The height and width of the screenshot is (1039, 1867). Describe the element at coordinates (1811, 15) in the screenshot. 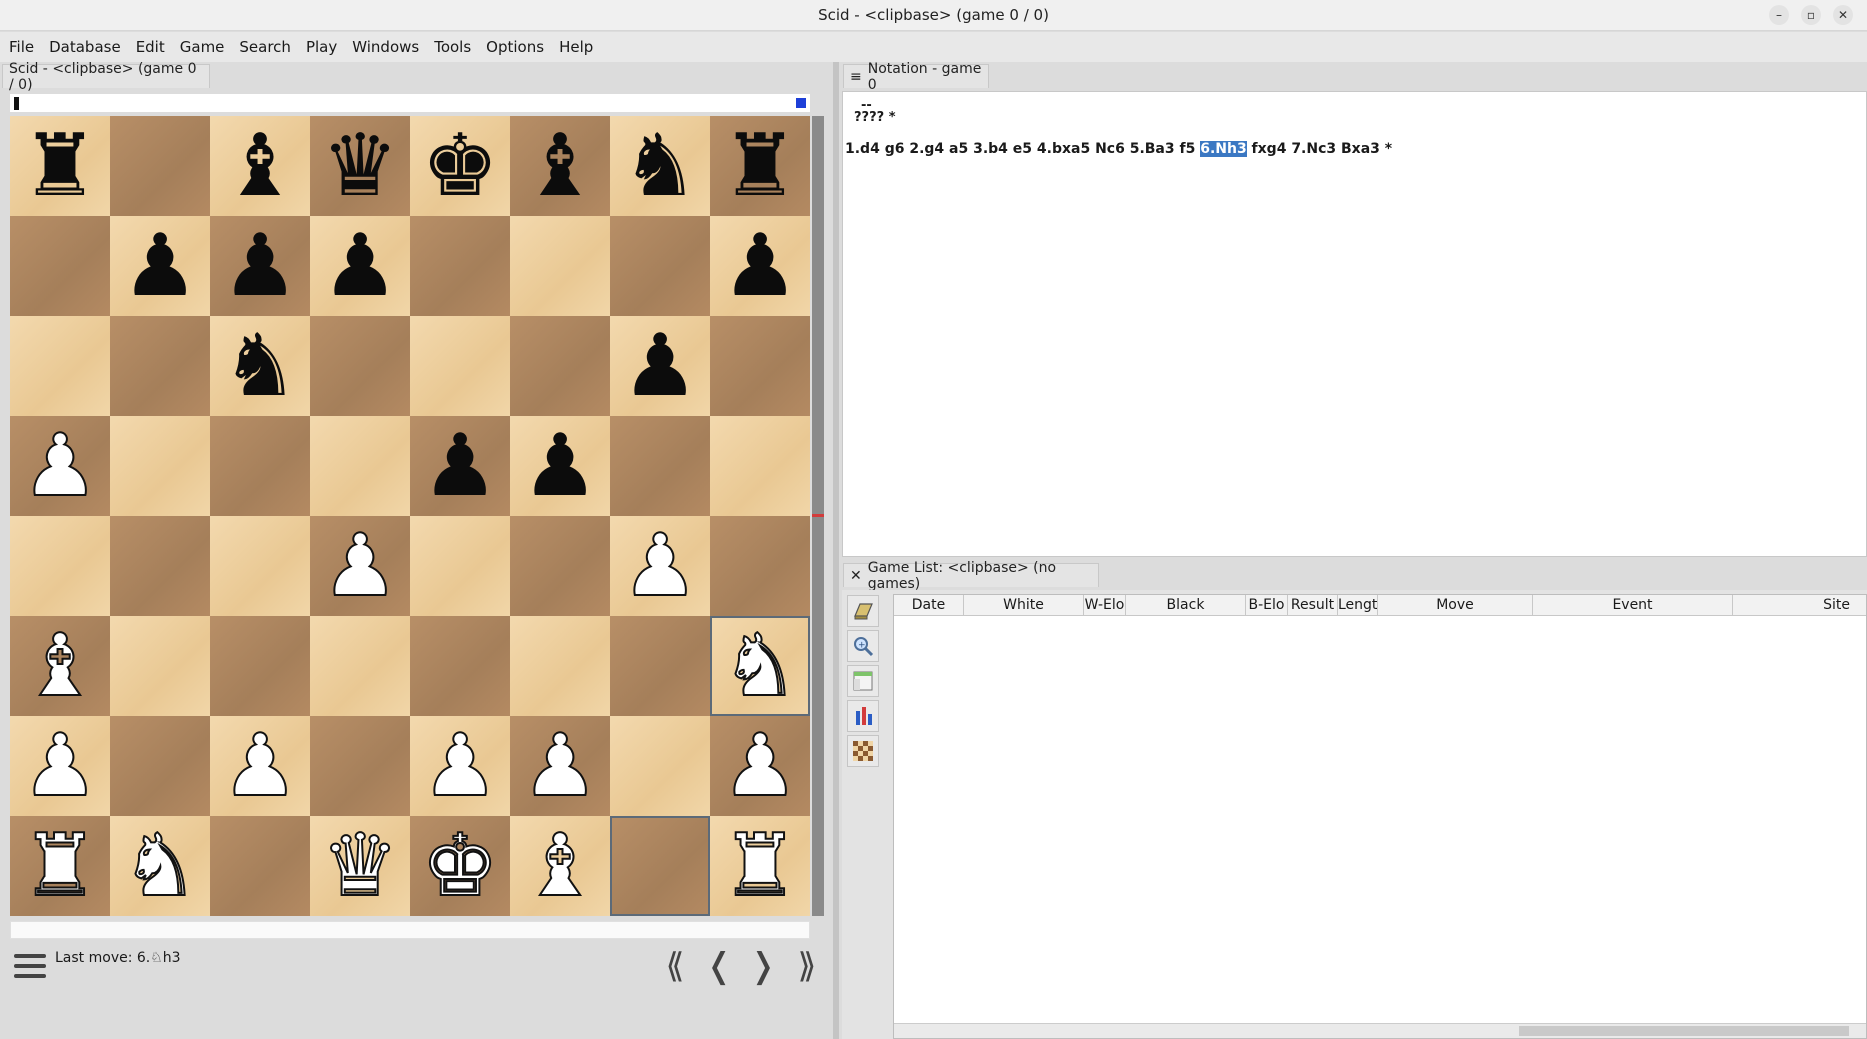

I see `maximize-button: ▫` at that location.